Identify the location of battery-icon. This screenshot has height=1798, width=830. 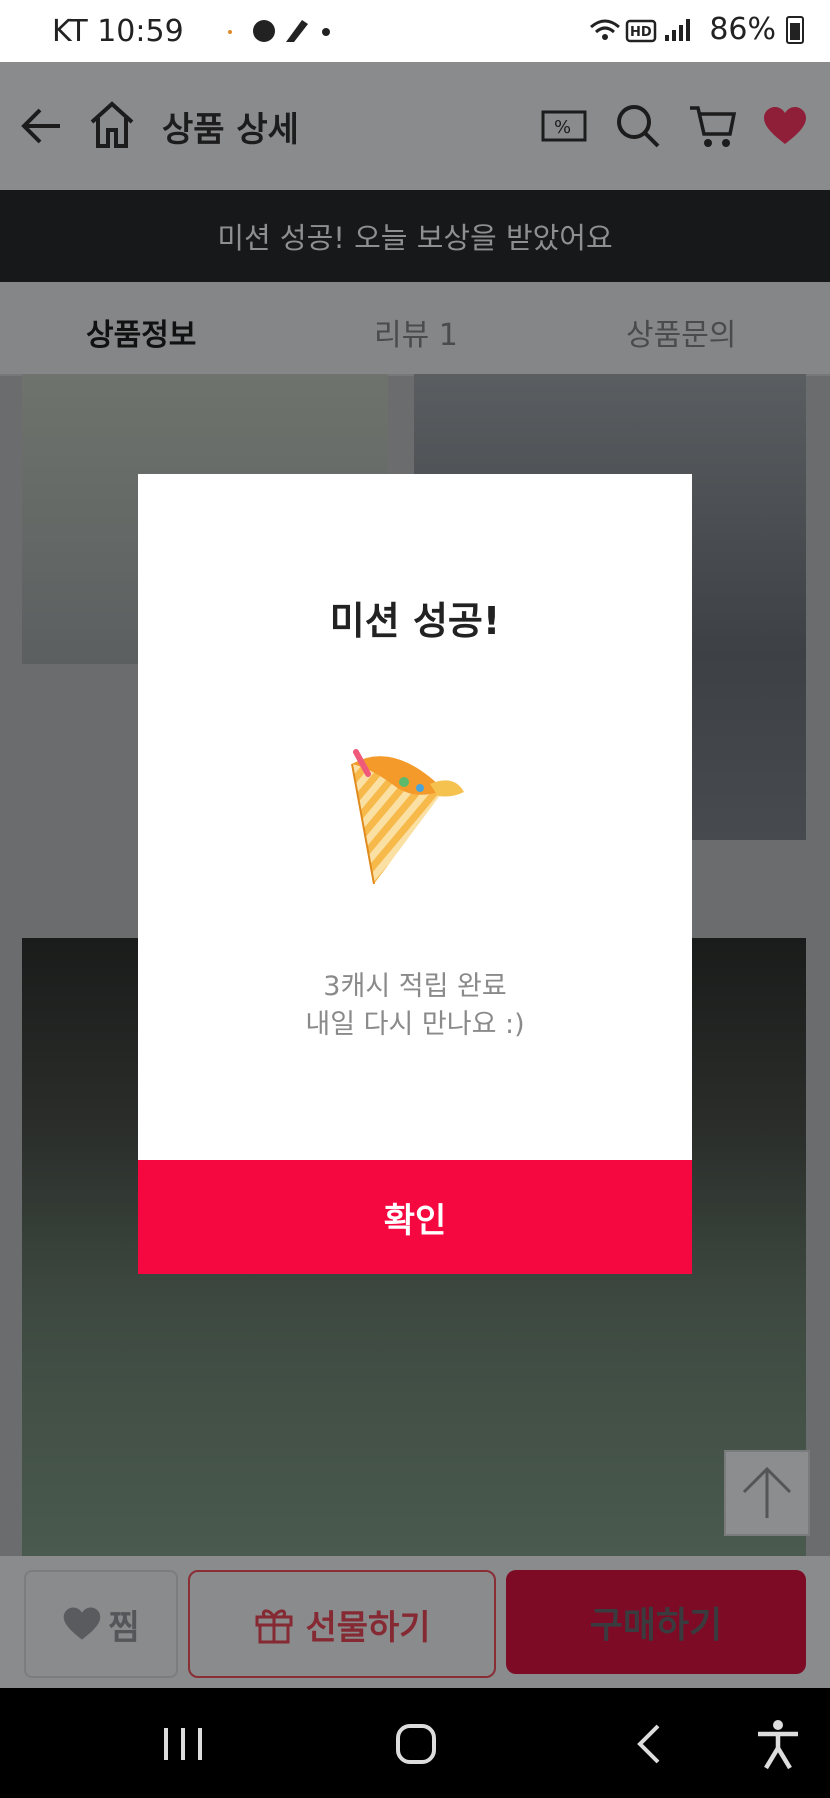
(795, 29).